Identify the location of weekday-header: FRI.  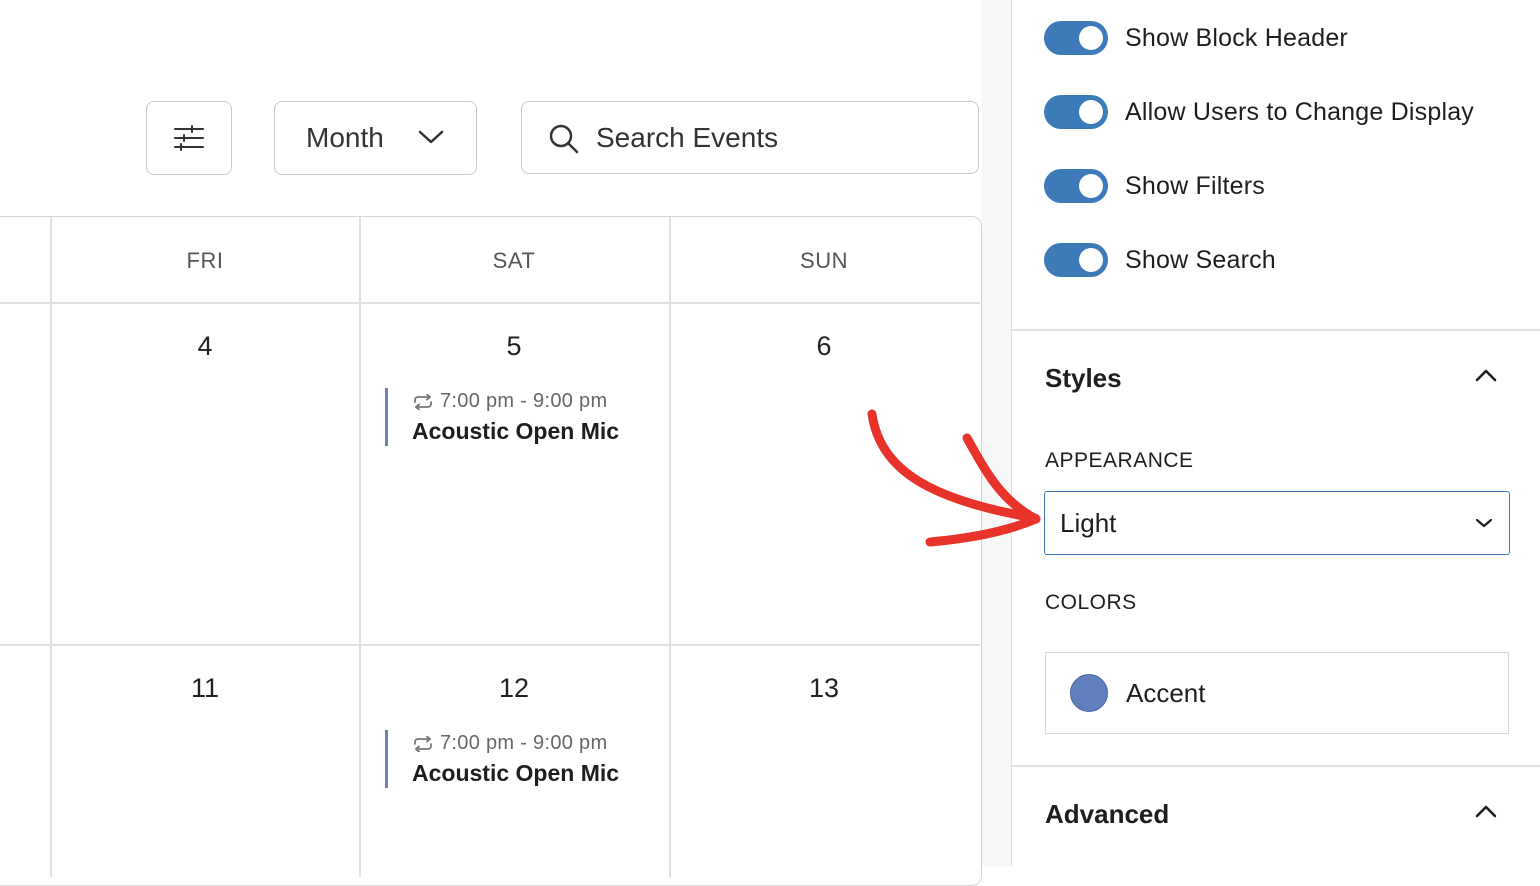
(205, 260).